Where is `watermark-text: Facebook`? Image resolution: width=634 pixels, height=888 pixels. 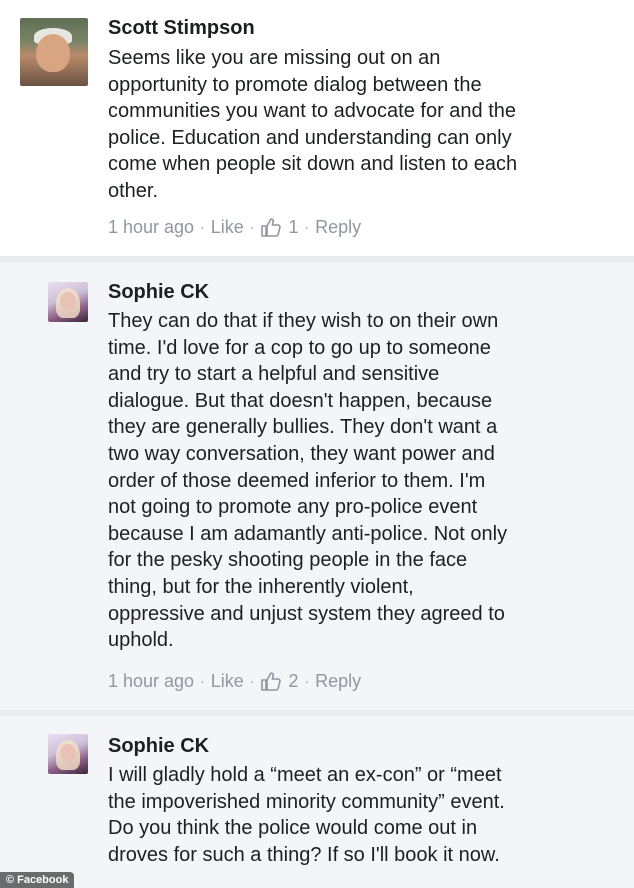 watermark-text: Facebook is located at coordinates (43, 880).